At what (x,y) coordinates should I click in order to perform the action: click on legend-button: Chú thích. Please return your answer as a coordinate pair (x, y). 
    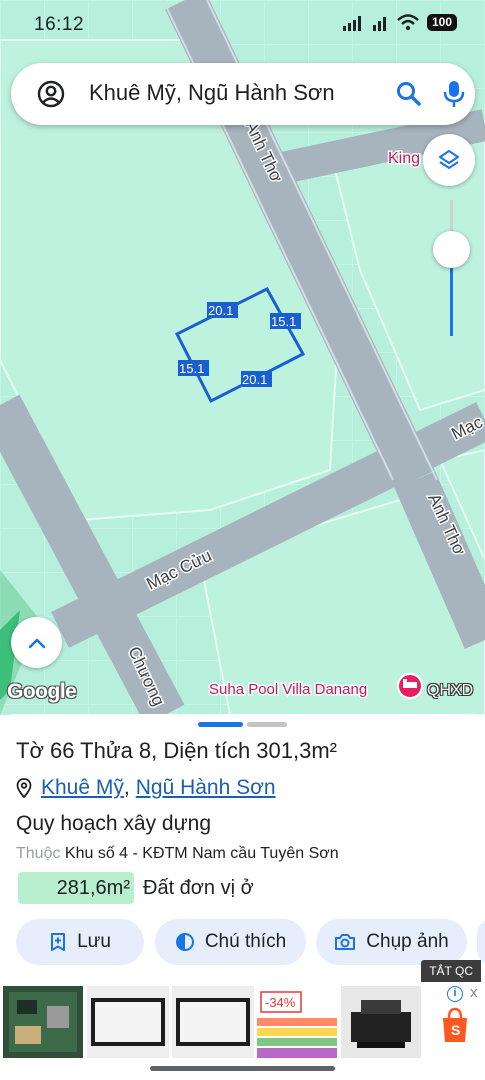
    Looking at the image, I should click on (230, 942).